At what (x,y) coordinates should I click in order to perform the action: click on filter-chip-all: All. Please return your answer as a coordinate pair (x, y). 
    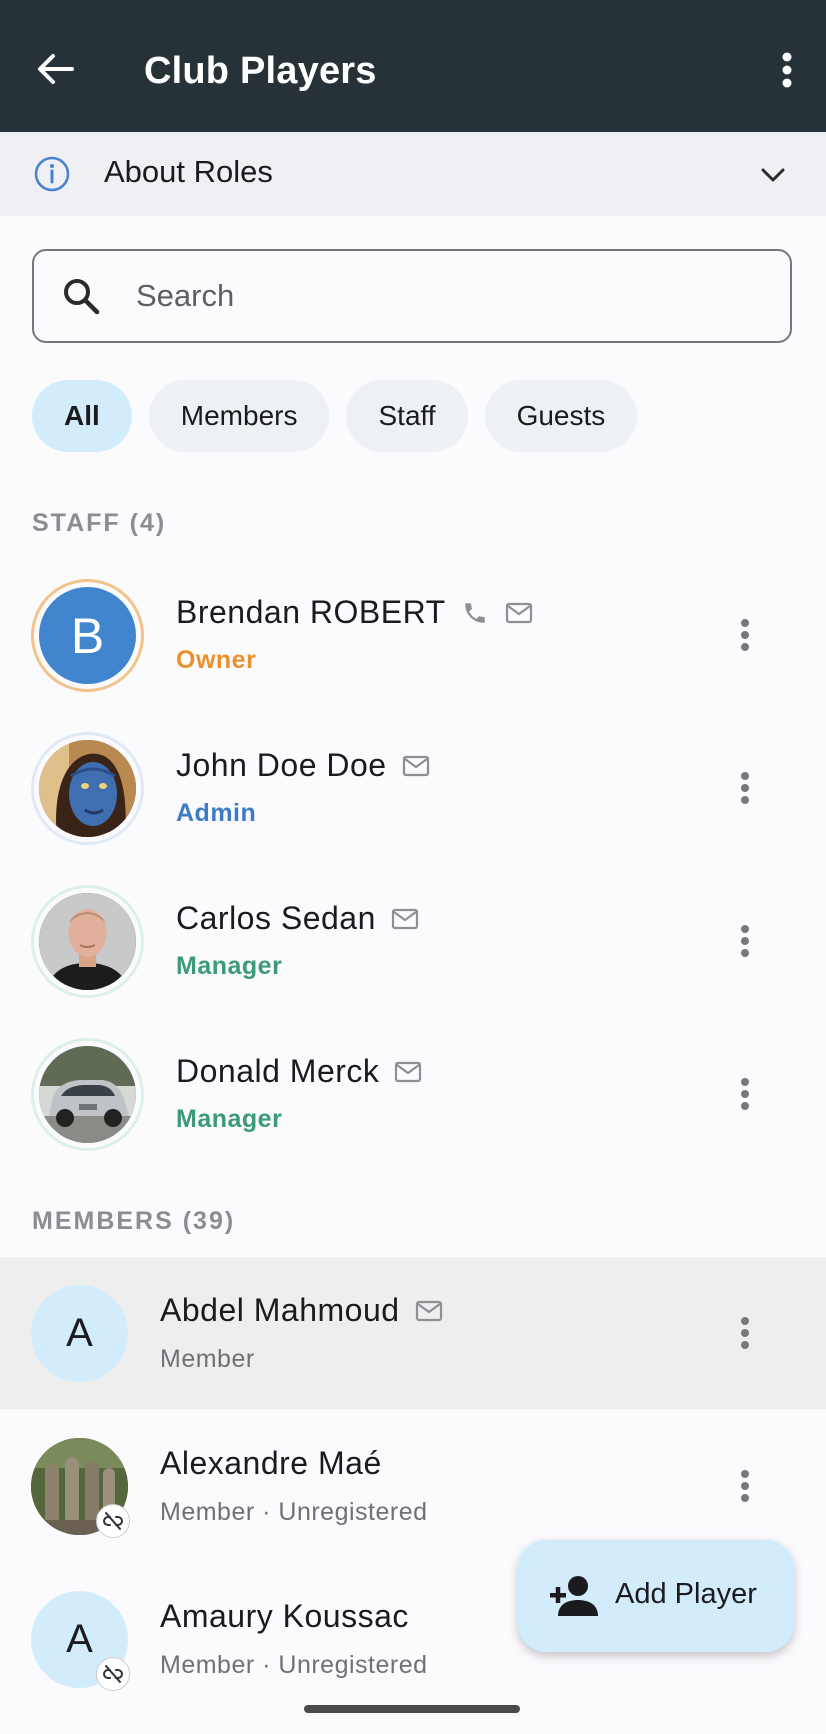
    Looking at the image, I should click on (82, 416).